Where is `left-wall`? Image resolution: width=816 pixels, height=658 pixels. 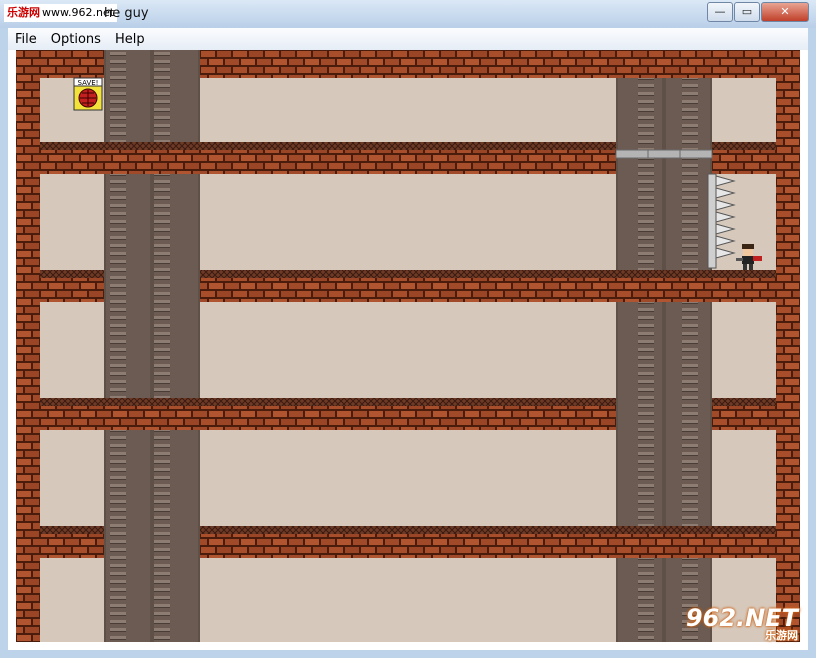 left-wall is located at coordinates (24, 350).